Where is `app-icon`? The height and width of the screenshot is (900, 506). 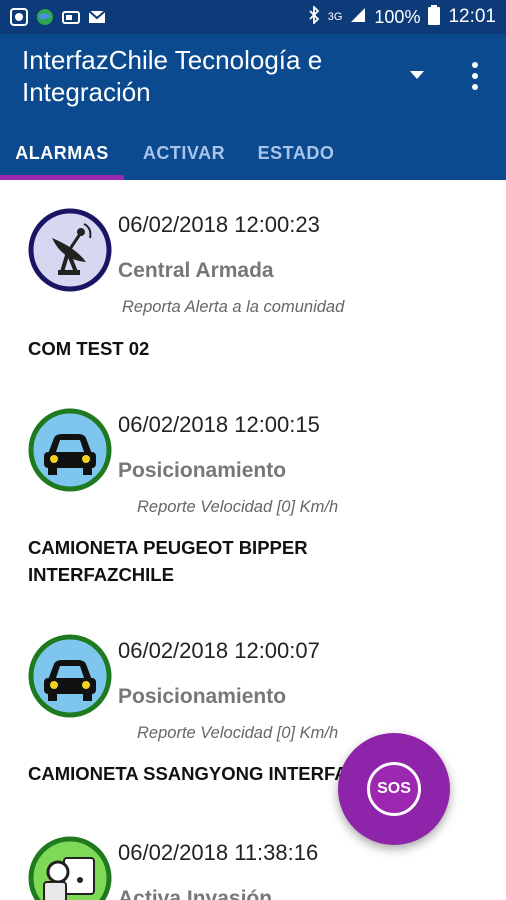 app-icon is located at coordinates (19, 17).